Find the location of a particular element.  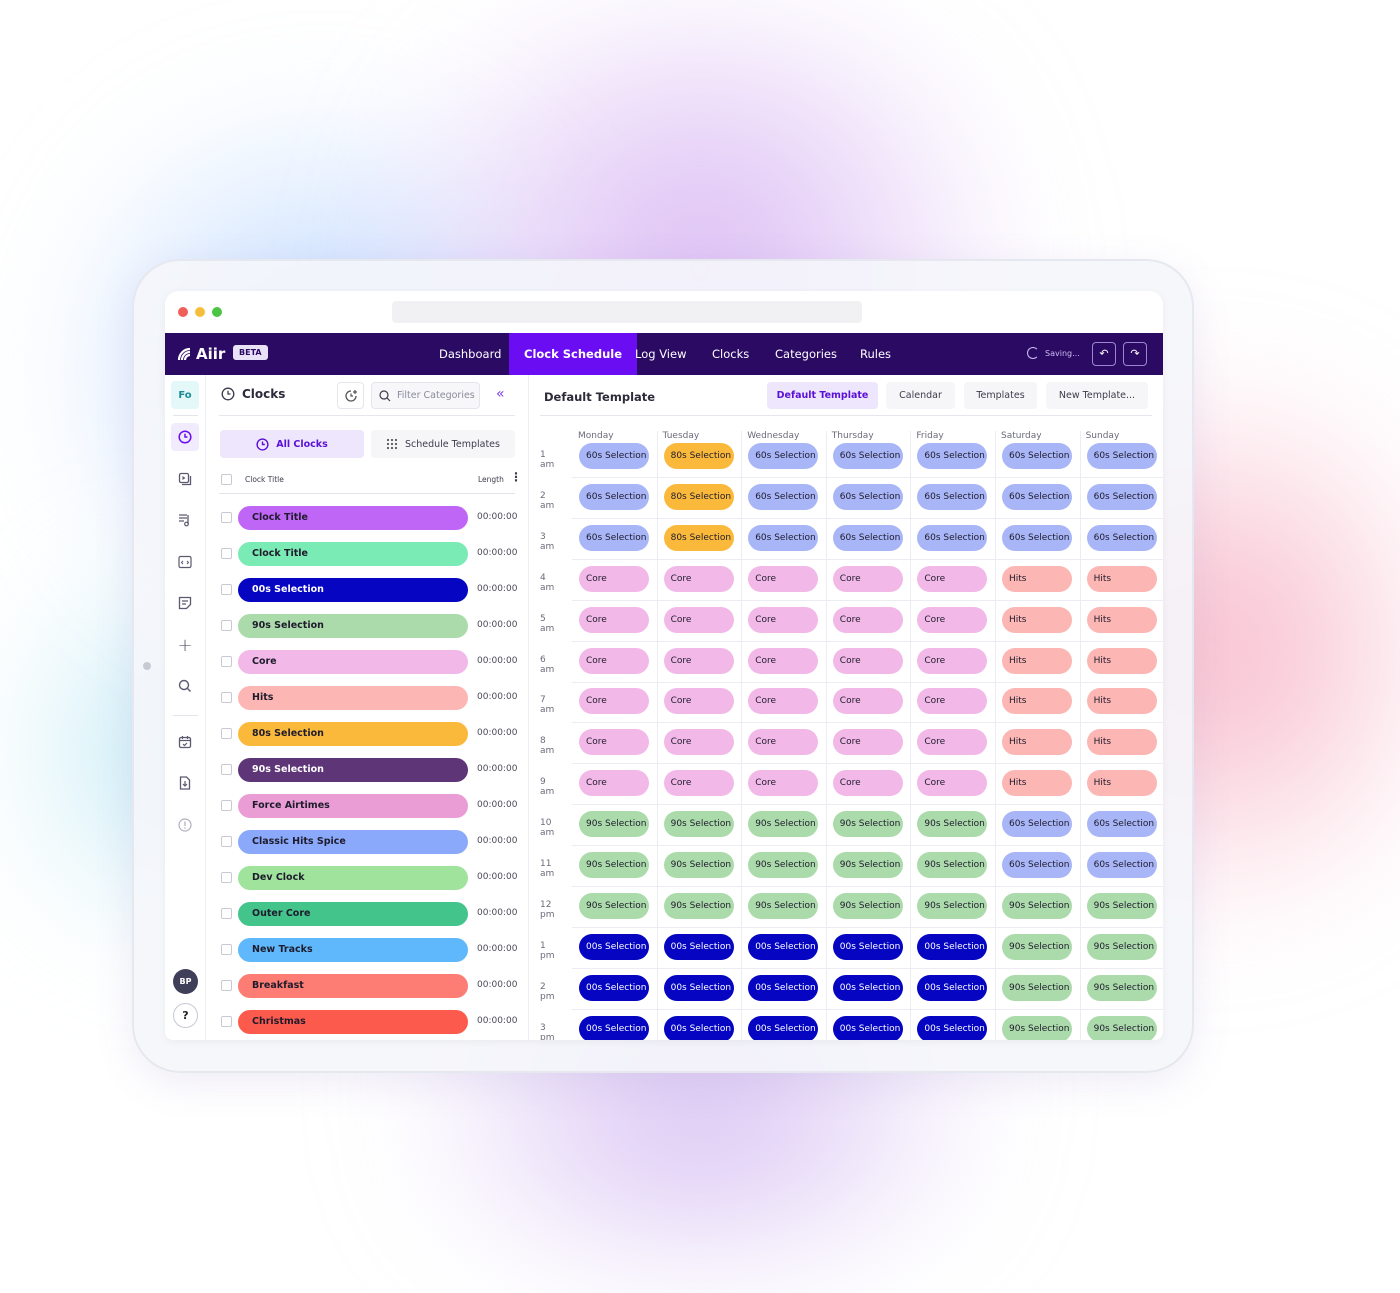

nav-log-view: Log View is located at coordinates (661, 354).